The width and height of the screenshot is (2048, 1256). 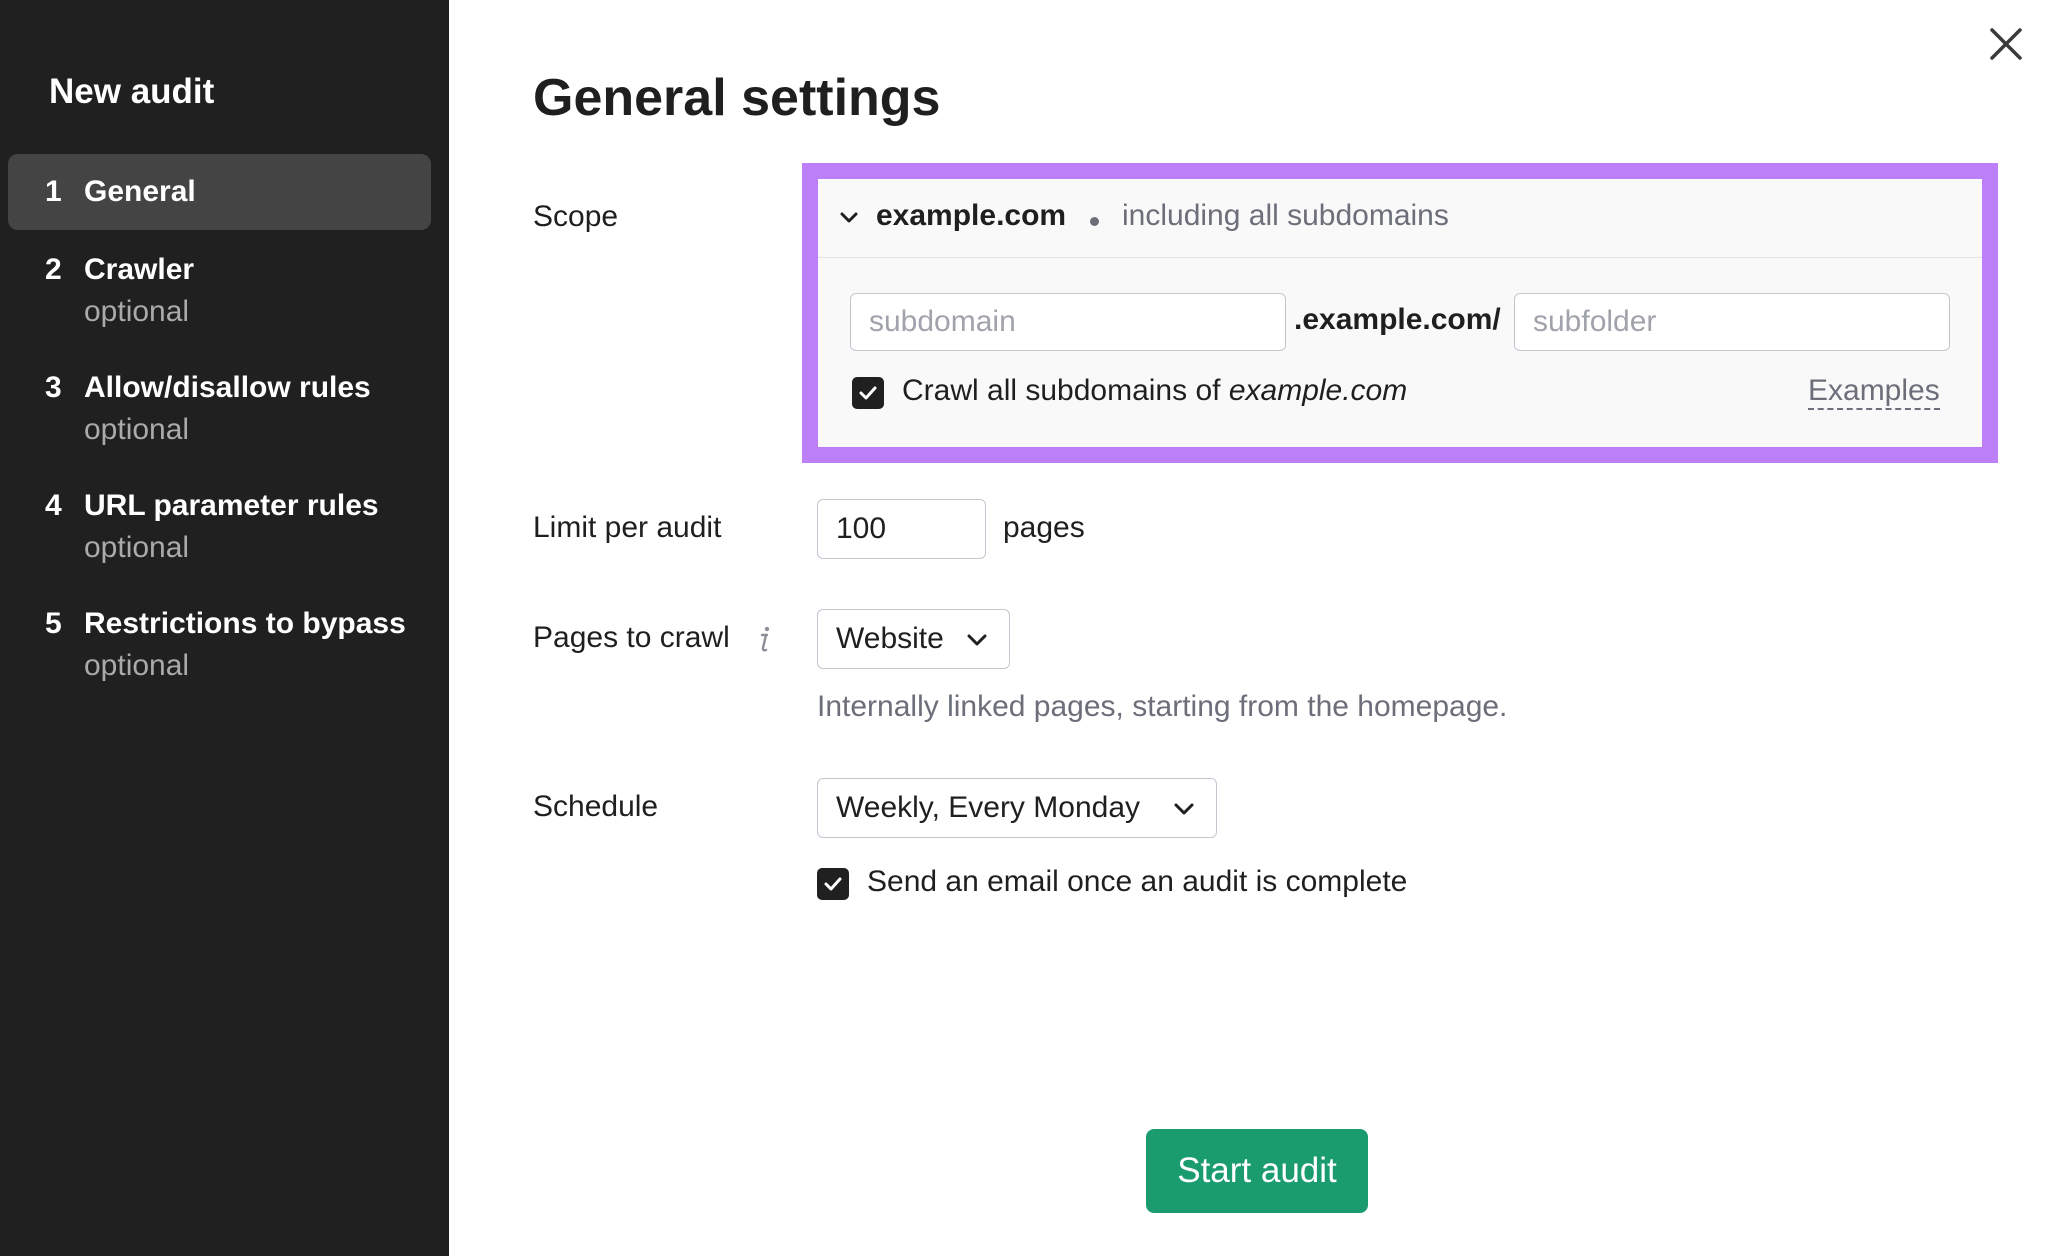 I want to click on sidebar-step-general: 1 General, so click(x=219, y=192).